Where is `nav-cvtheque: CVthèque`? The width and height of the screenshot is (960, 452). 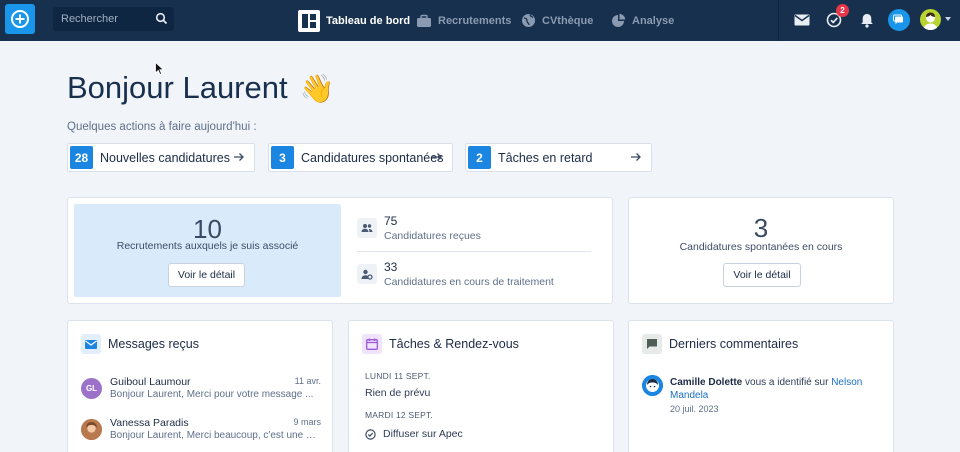 nav-cvtheque: CVthèque is located at coordinates (557, 20).